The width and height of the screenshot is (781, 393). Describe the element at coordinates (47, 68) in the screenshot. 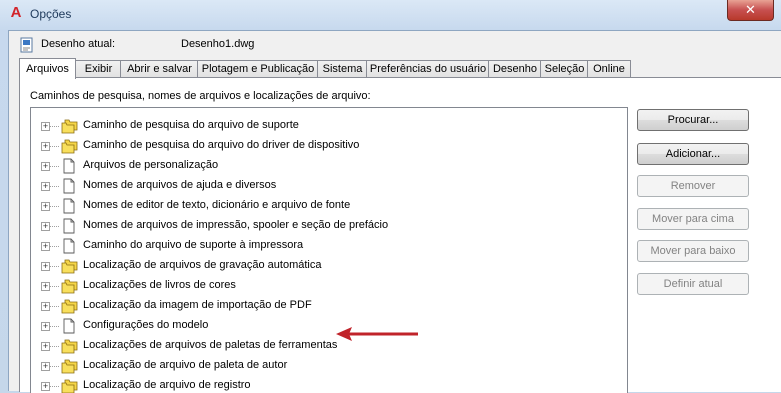

I see `tab-arquivos: Arquivos` at that location.